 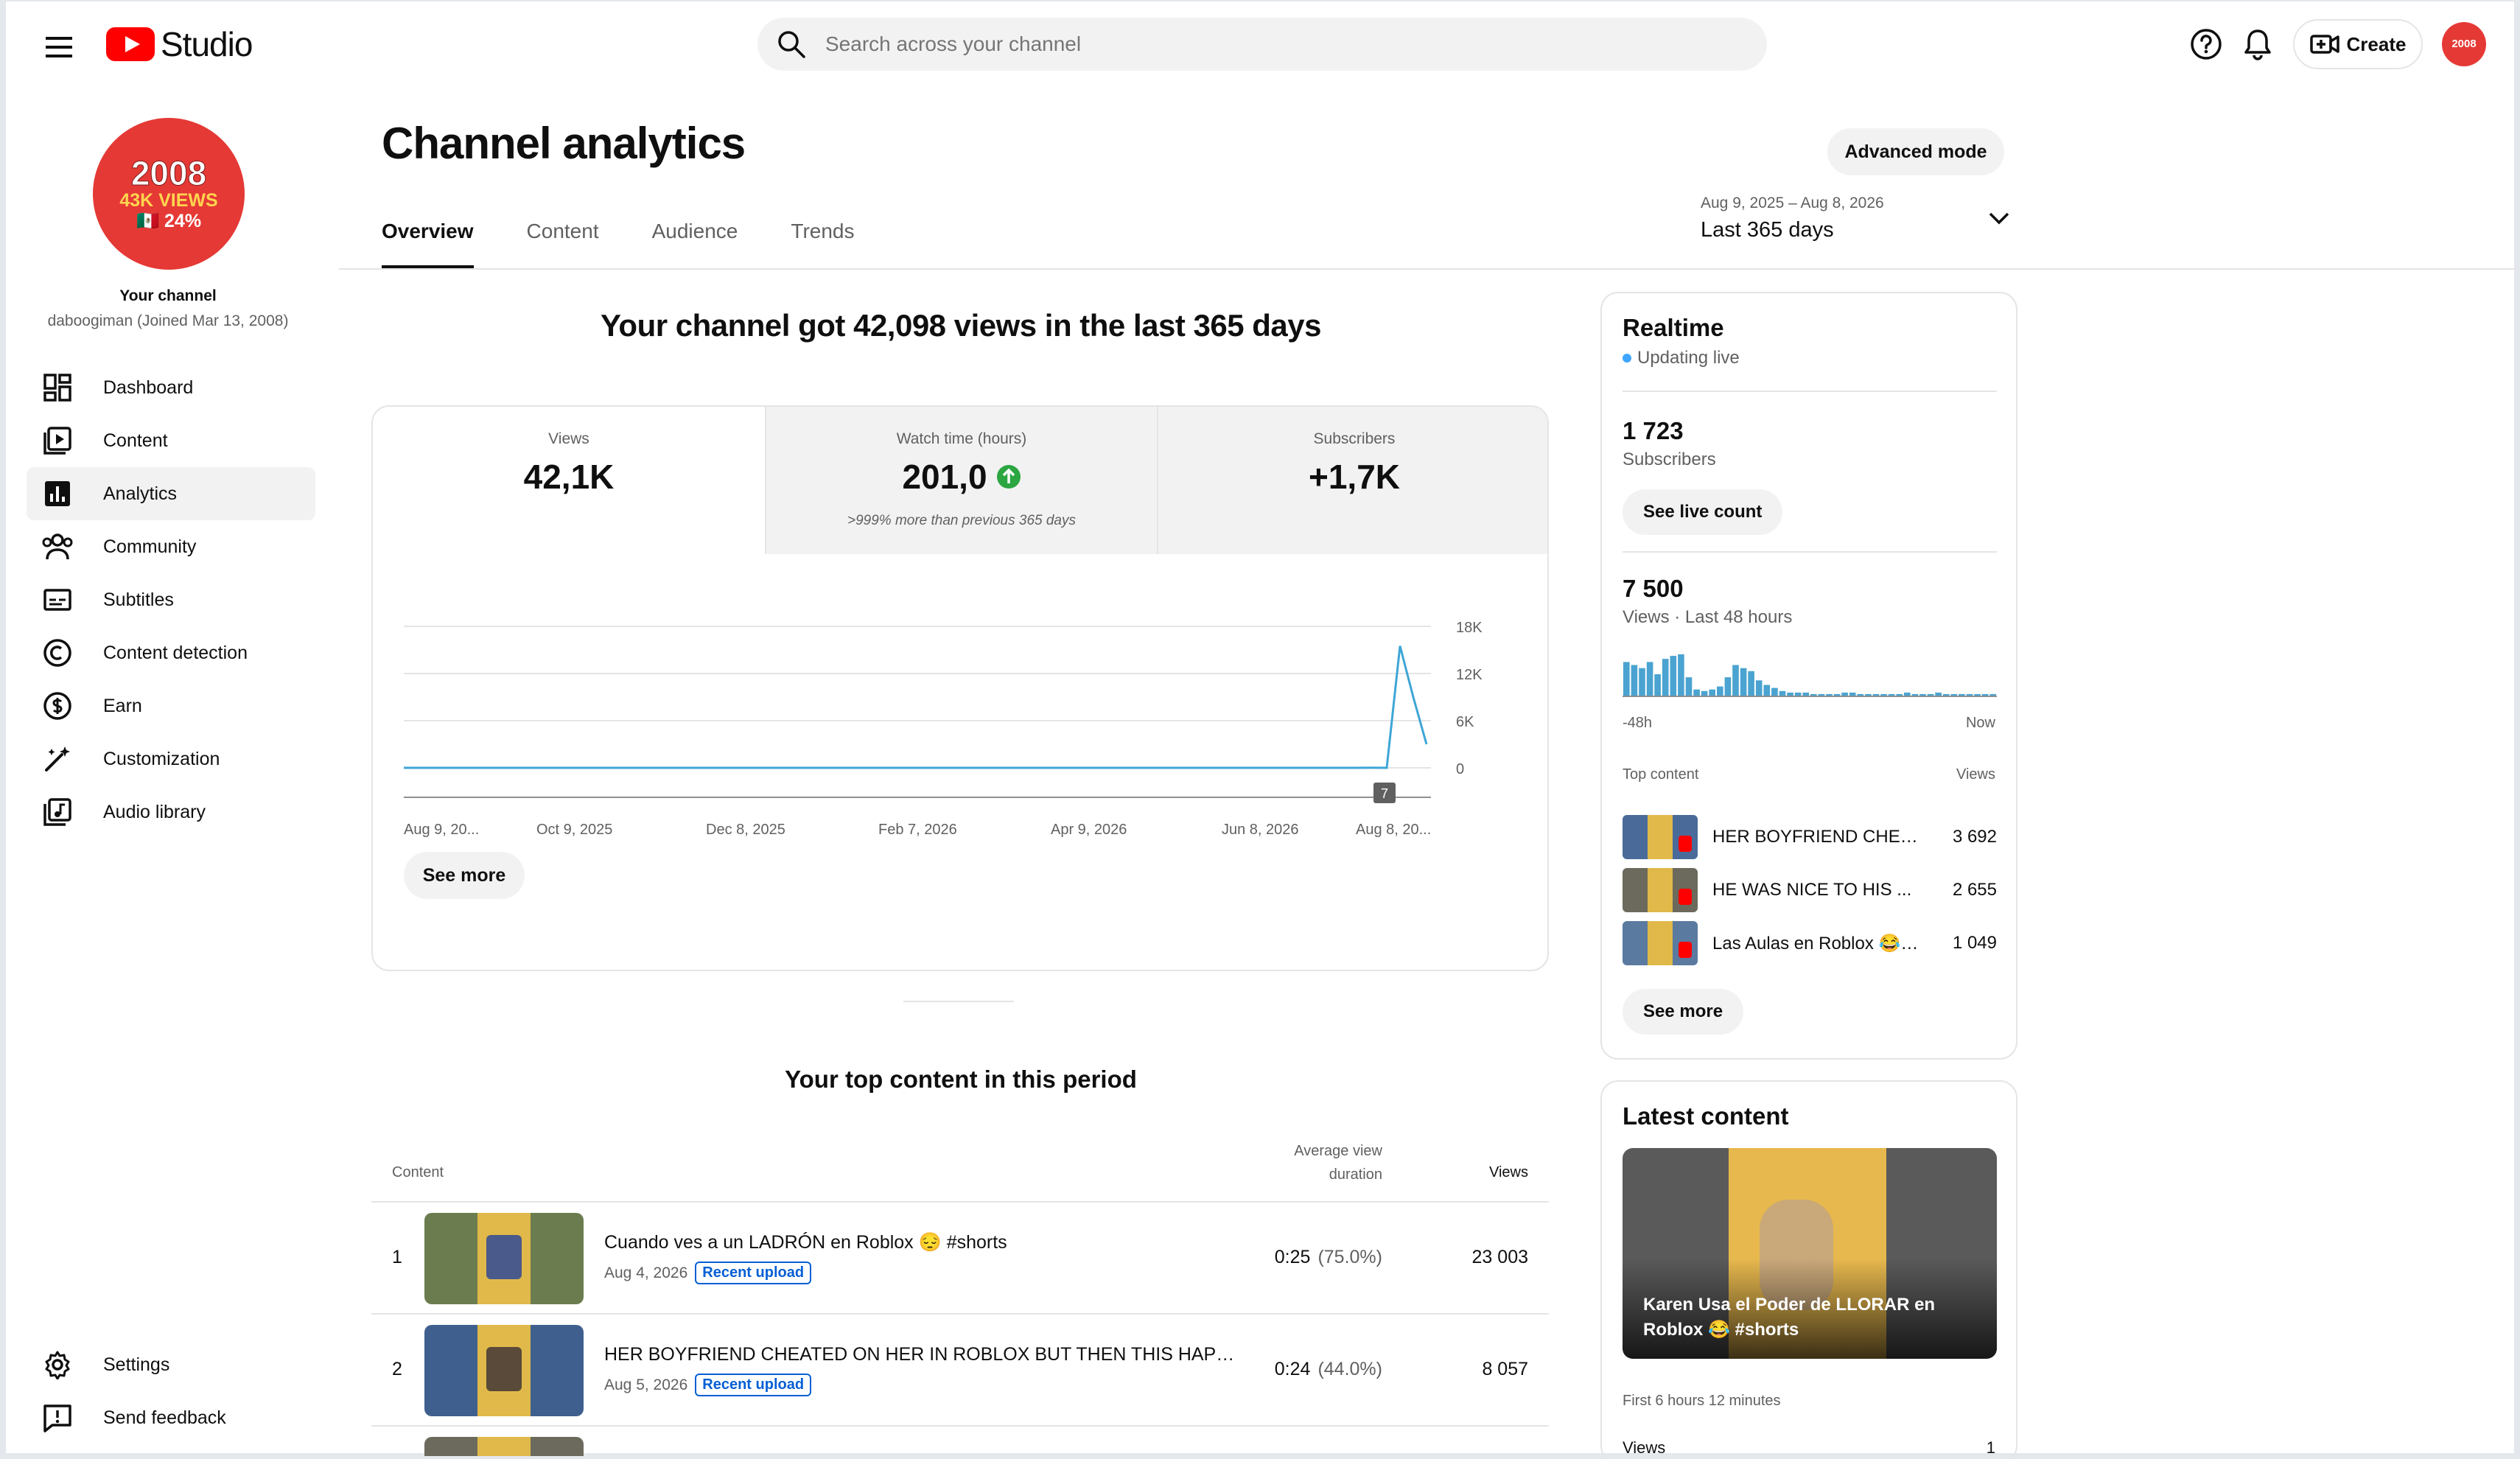 What do you see at coordinates (1974, 890) in the screenshot?
I see `video-views: 2 655` at bounding box center [1974, 890].